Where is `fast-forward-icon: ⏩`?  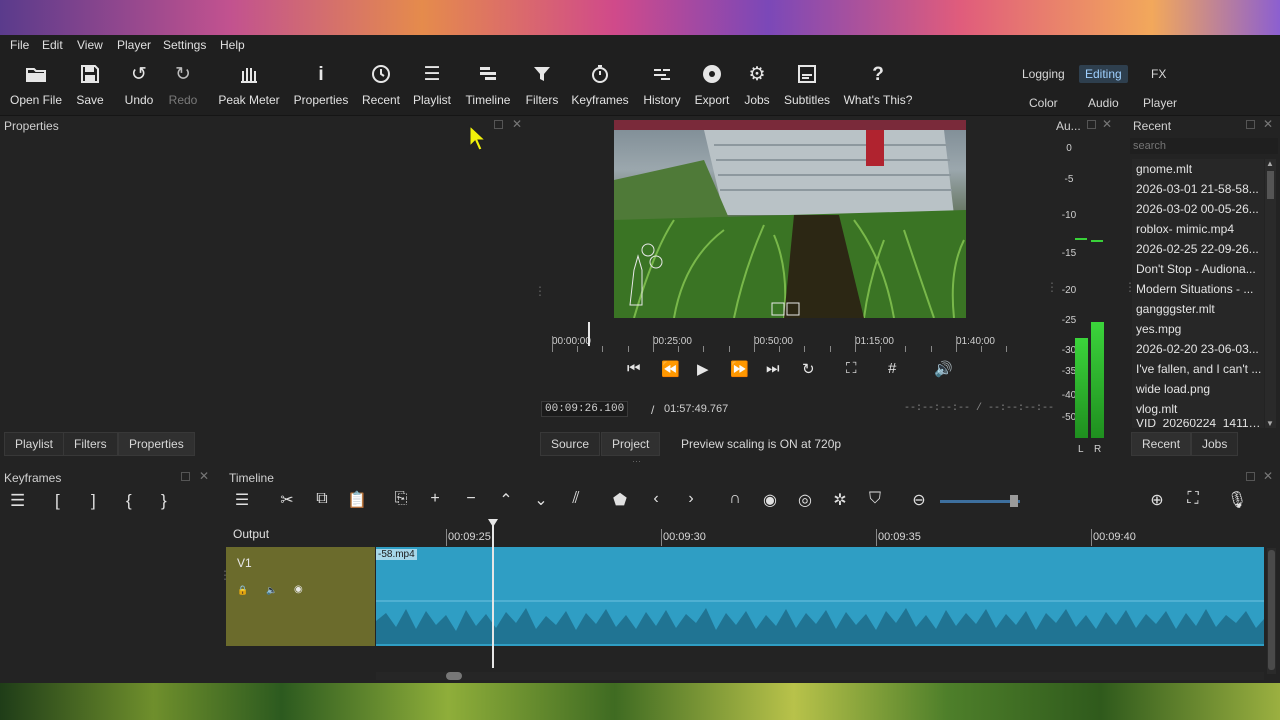 fast-forward-icon: ⏩ is located at coordinates (739, 369).